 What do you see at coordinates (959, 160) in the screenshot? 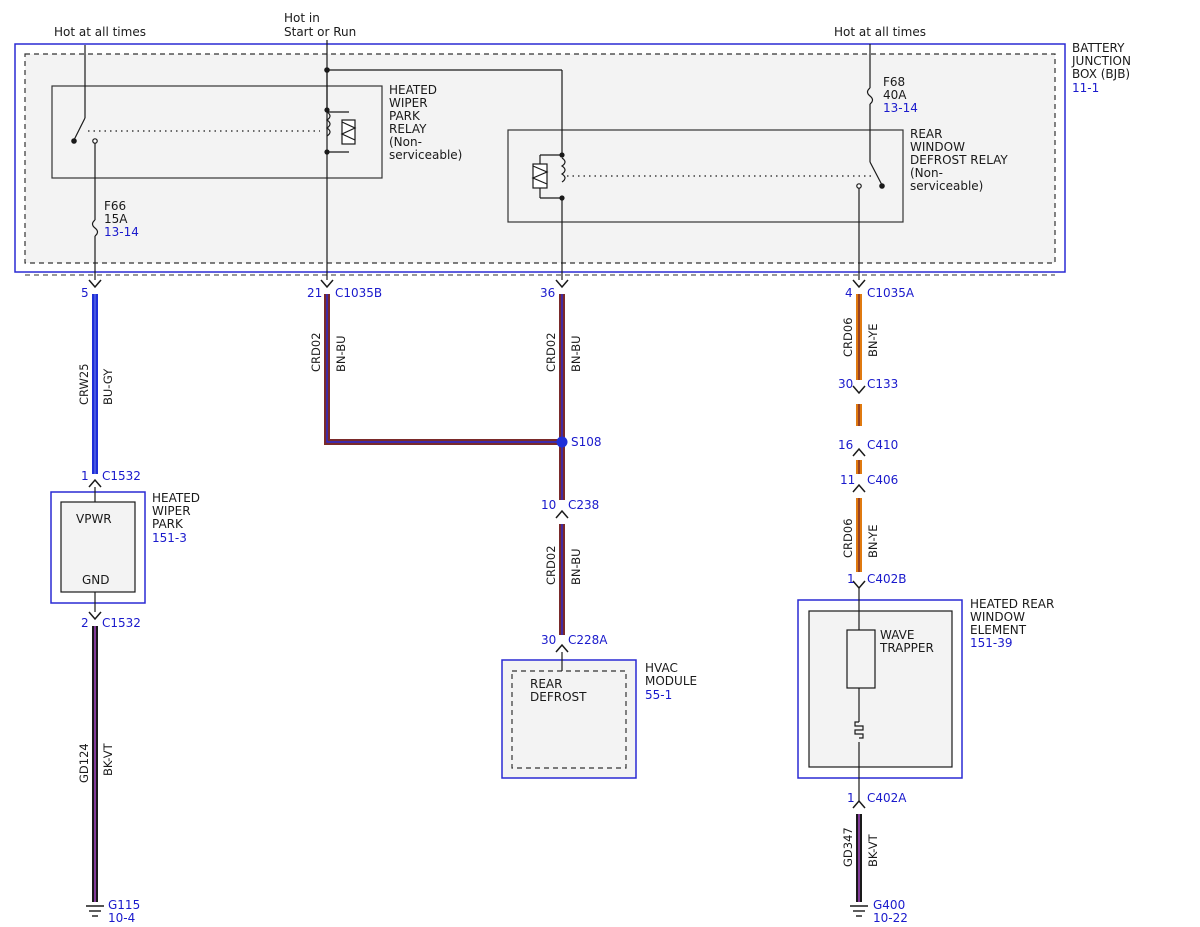
I see `defrost-relay-label-3: DEFROST RELAY` at bounding box center [959, 160].